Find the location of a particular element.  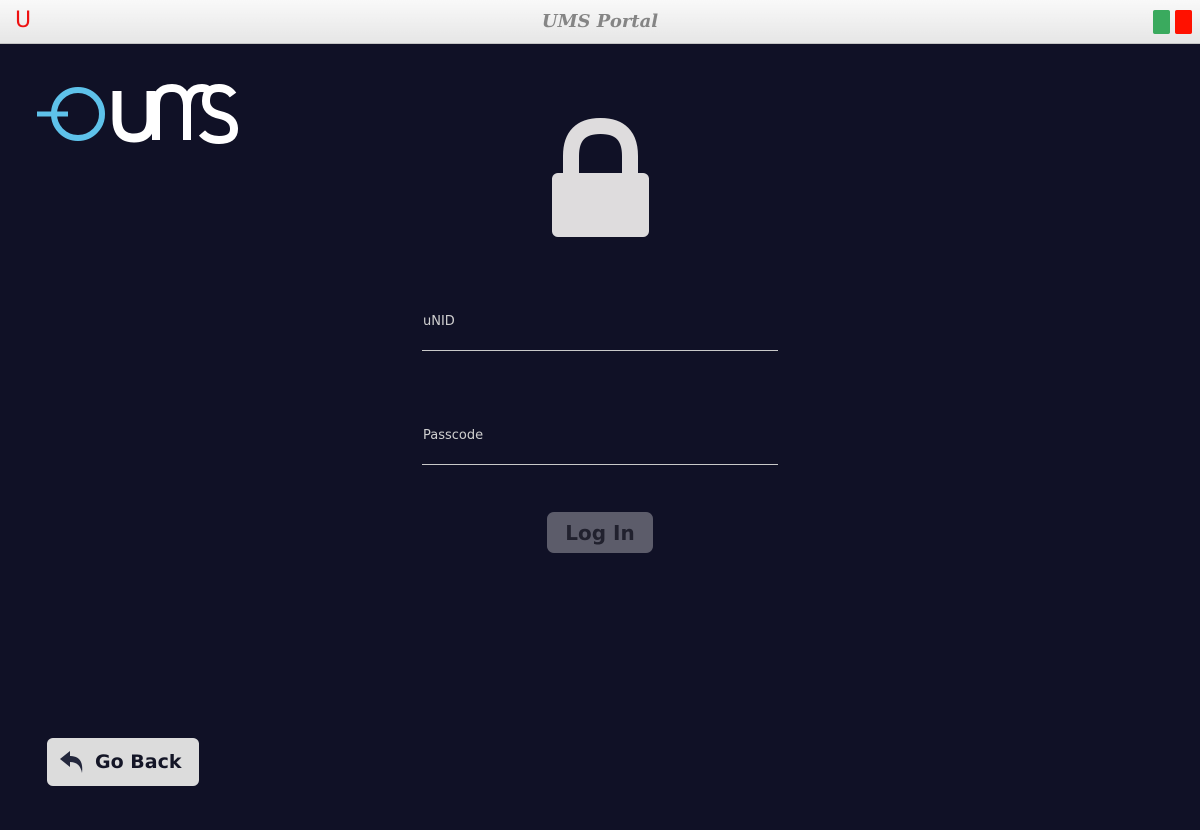

unid-field: uNID is located at coordinates (600, 331).